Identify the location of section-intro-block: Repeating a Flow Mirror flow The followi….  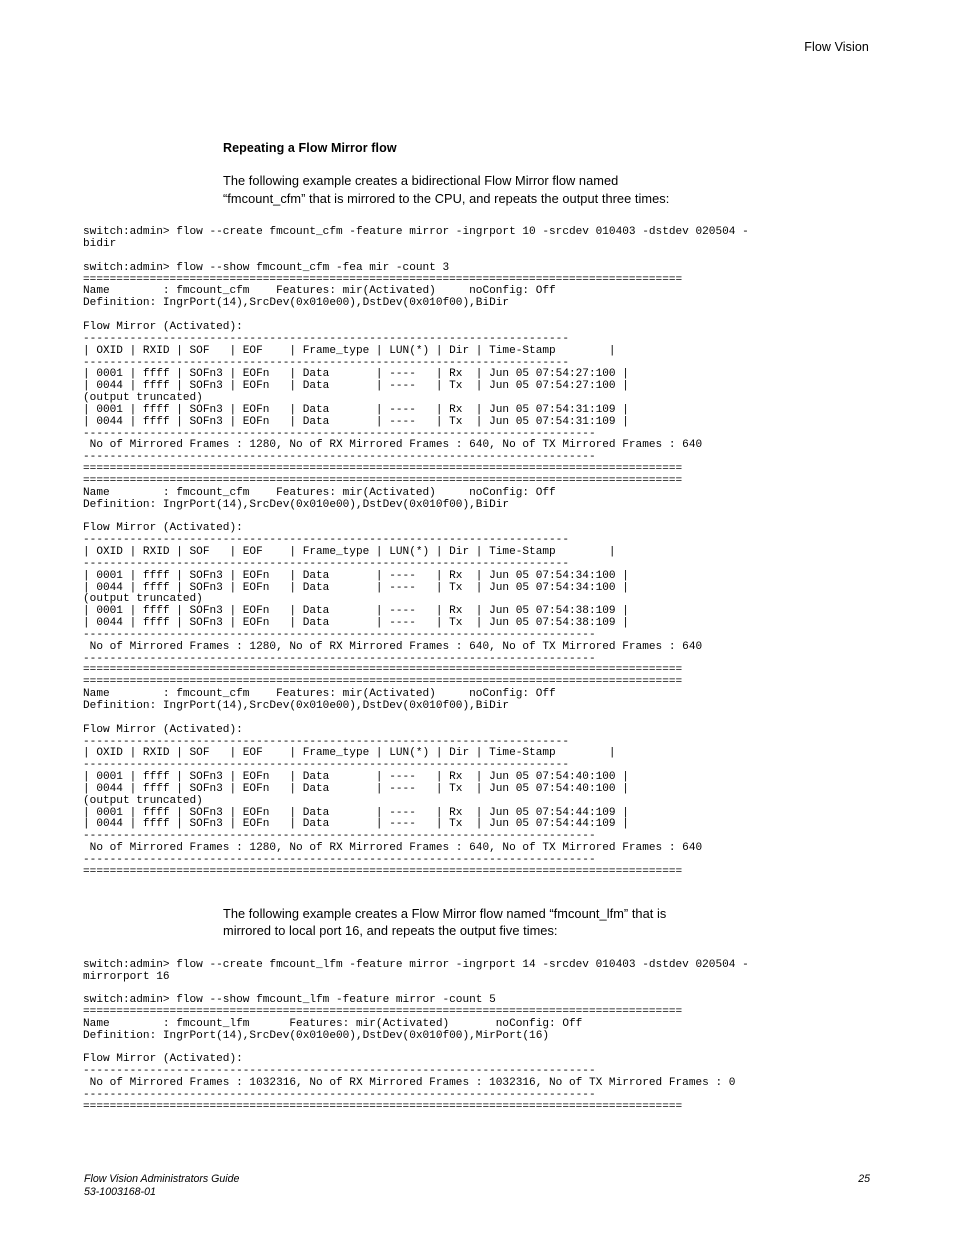
(458, 173).